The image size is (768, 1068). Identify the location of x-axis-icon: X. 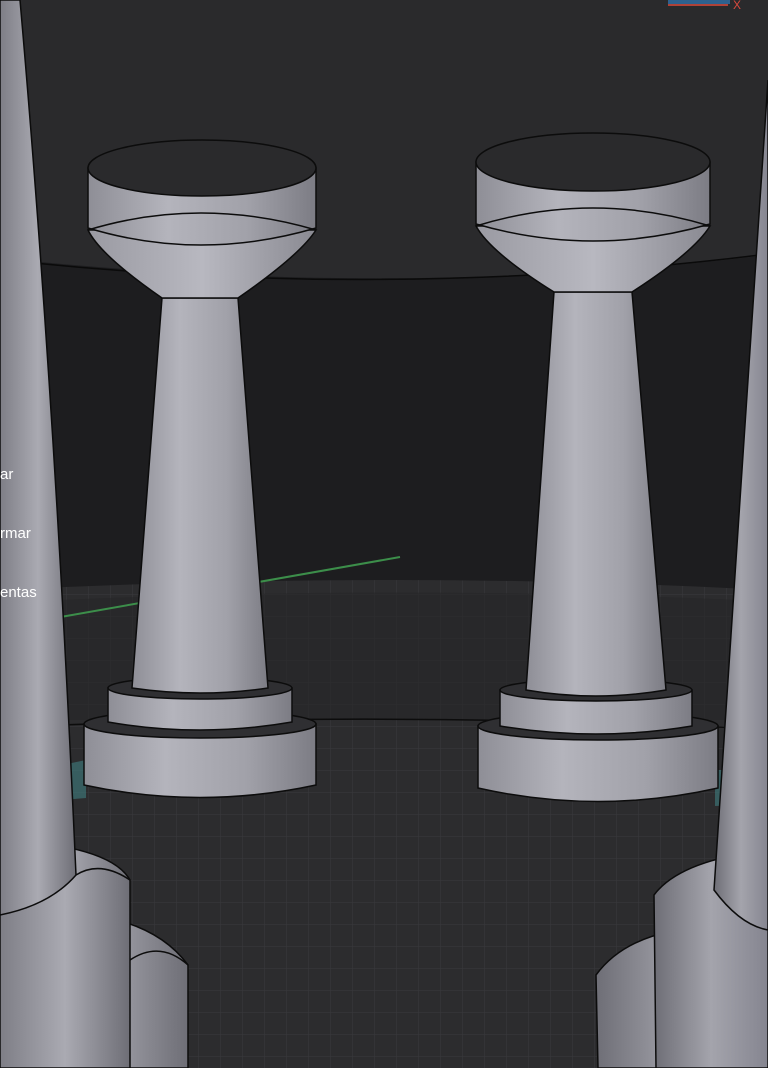
(737, 6).